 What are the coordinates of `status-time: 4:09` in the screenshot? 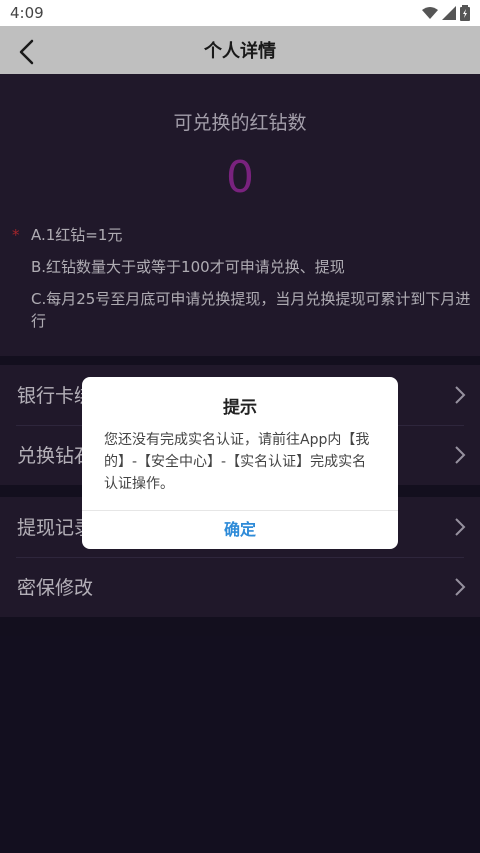 It's located at (27, 13).